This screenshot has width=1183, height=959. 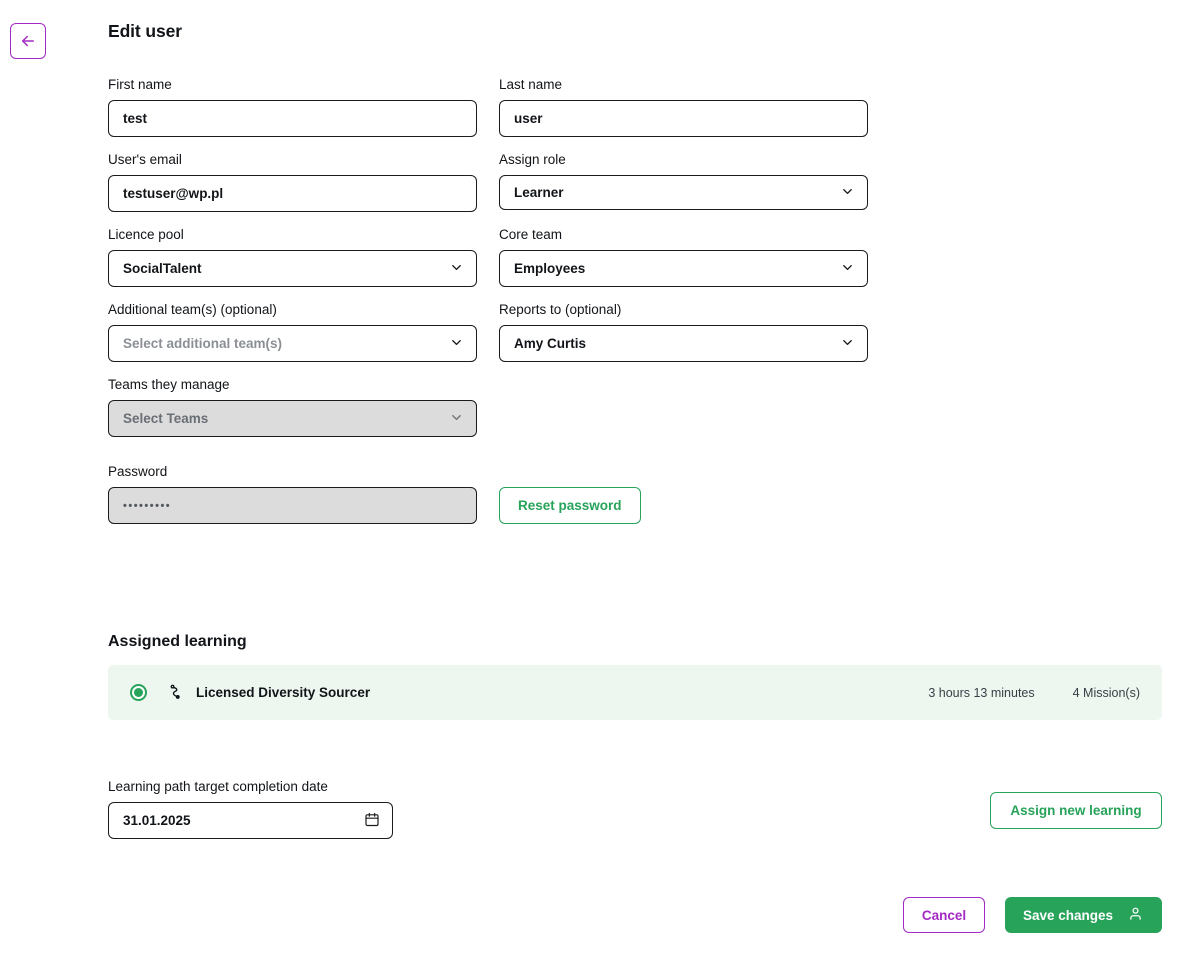 I want to click on reports-to-select: Amy Curtis, so click(x=683, y=343).